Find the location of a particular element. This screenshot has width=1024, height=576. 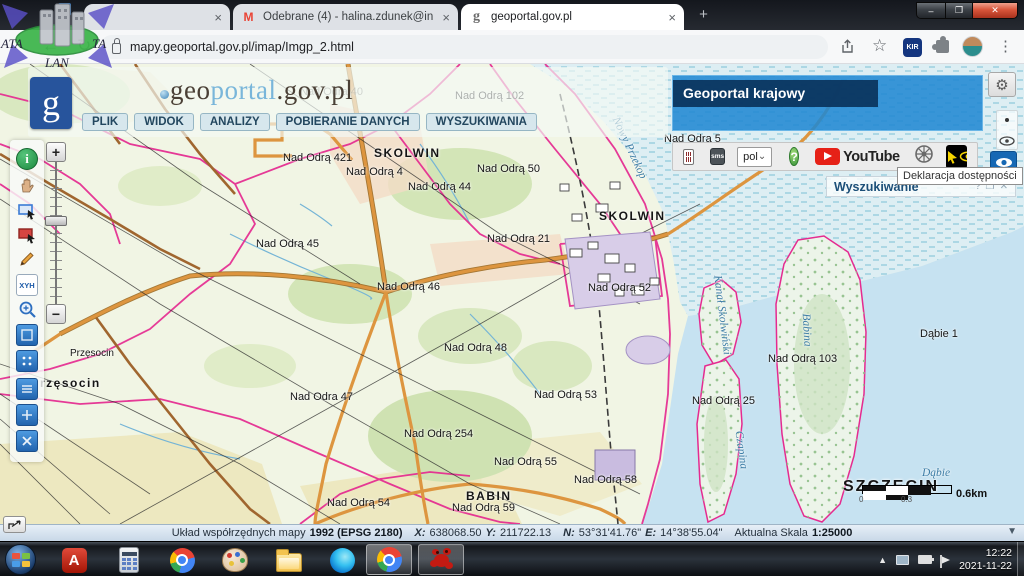

collapse-dot-icon is located at coordinates (1007, 120).